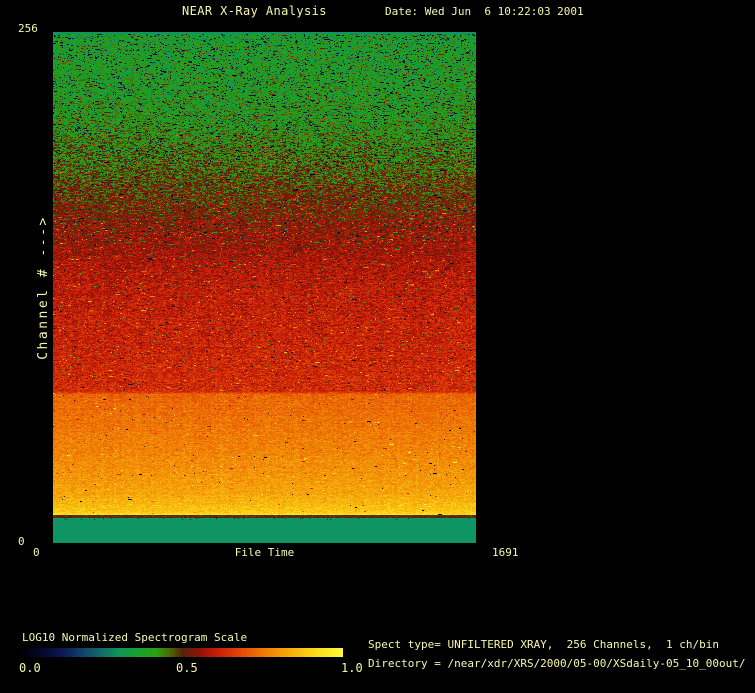 This screenshot has height=693, width=755. What do you see at coordinates (21, 541) in the screenshot?
I see `y-axis-tick-min: 0` at bounding box center [21, 541].